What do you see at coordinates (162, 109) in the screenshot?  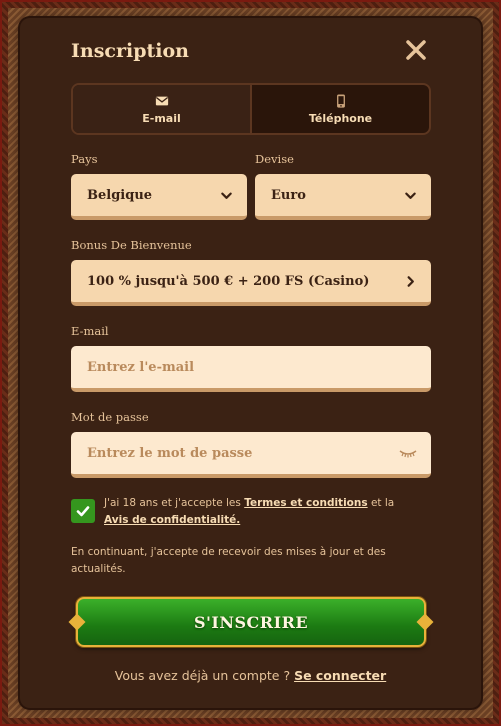 I see `tab-email: E-mail` at bounding box center [162, 109].